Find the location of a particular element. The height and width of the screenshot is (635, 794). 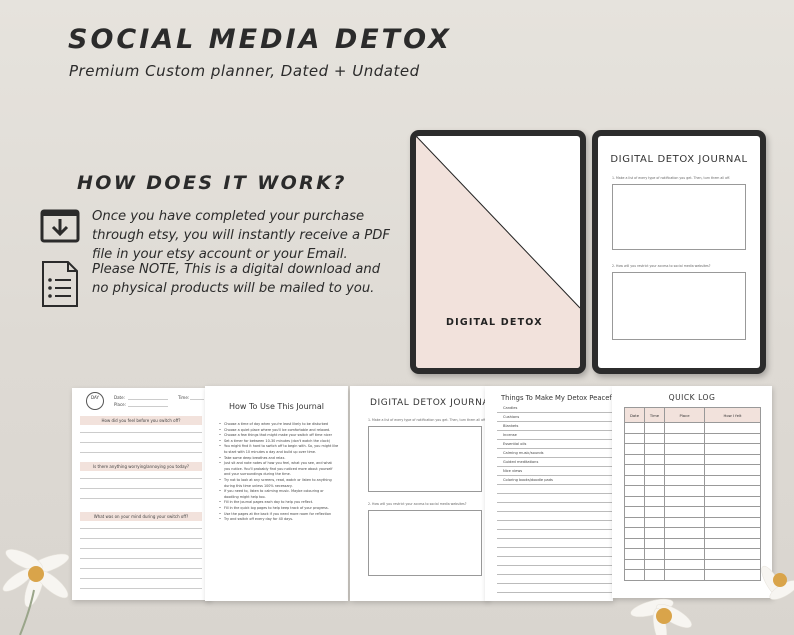

tablet-cover: DIGITAL DETOX is located at coordinates (498, 252).